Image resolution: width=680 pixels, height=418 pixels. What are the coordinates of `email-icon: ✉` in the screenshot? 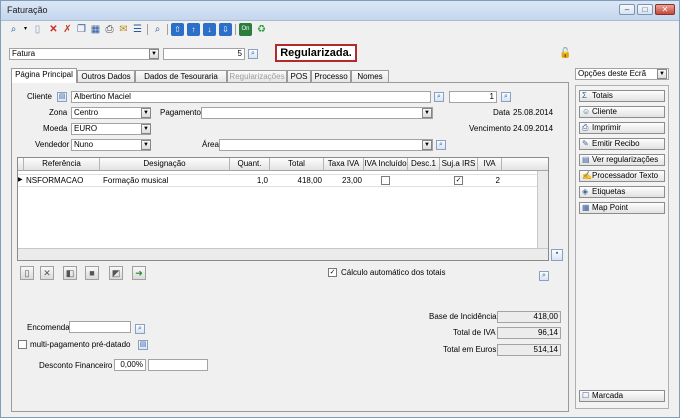 It's located at (123, 29).